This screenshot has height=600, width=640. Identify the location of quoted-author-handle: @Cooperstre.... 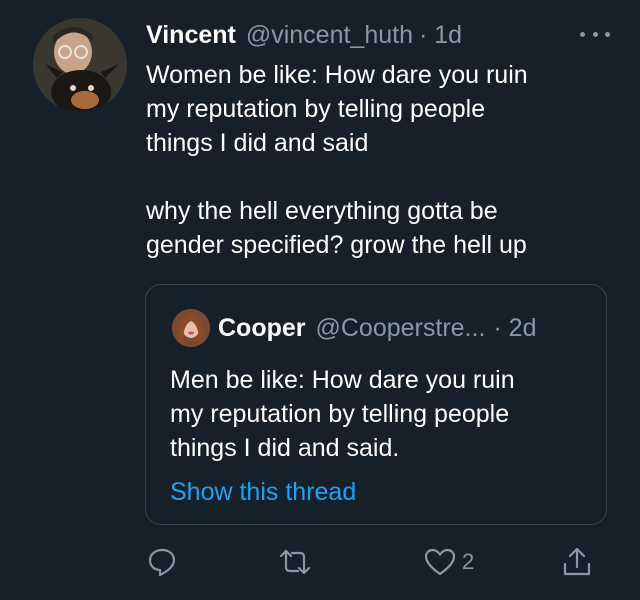
(400, 327).